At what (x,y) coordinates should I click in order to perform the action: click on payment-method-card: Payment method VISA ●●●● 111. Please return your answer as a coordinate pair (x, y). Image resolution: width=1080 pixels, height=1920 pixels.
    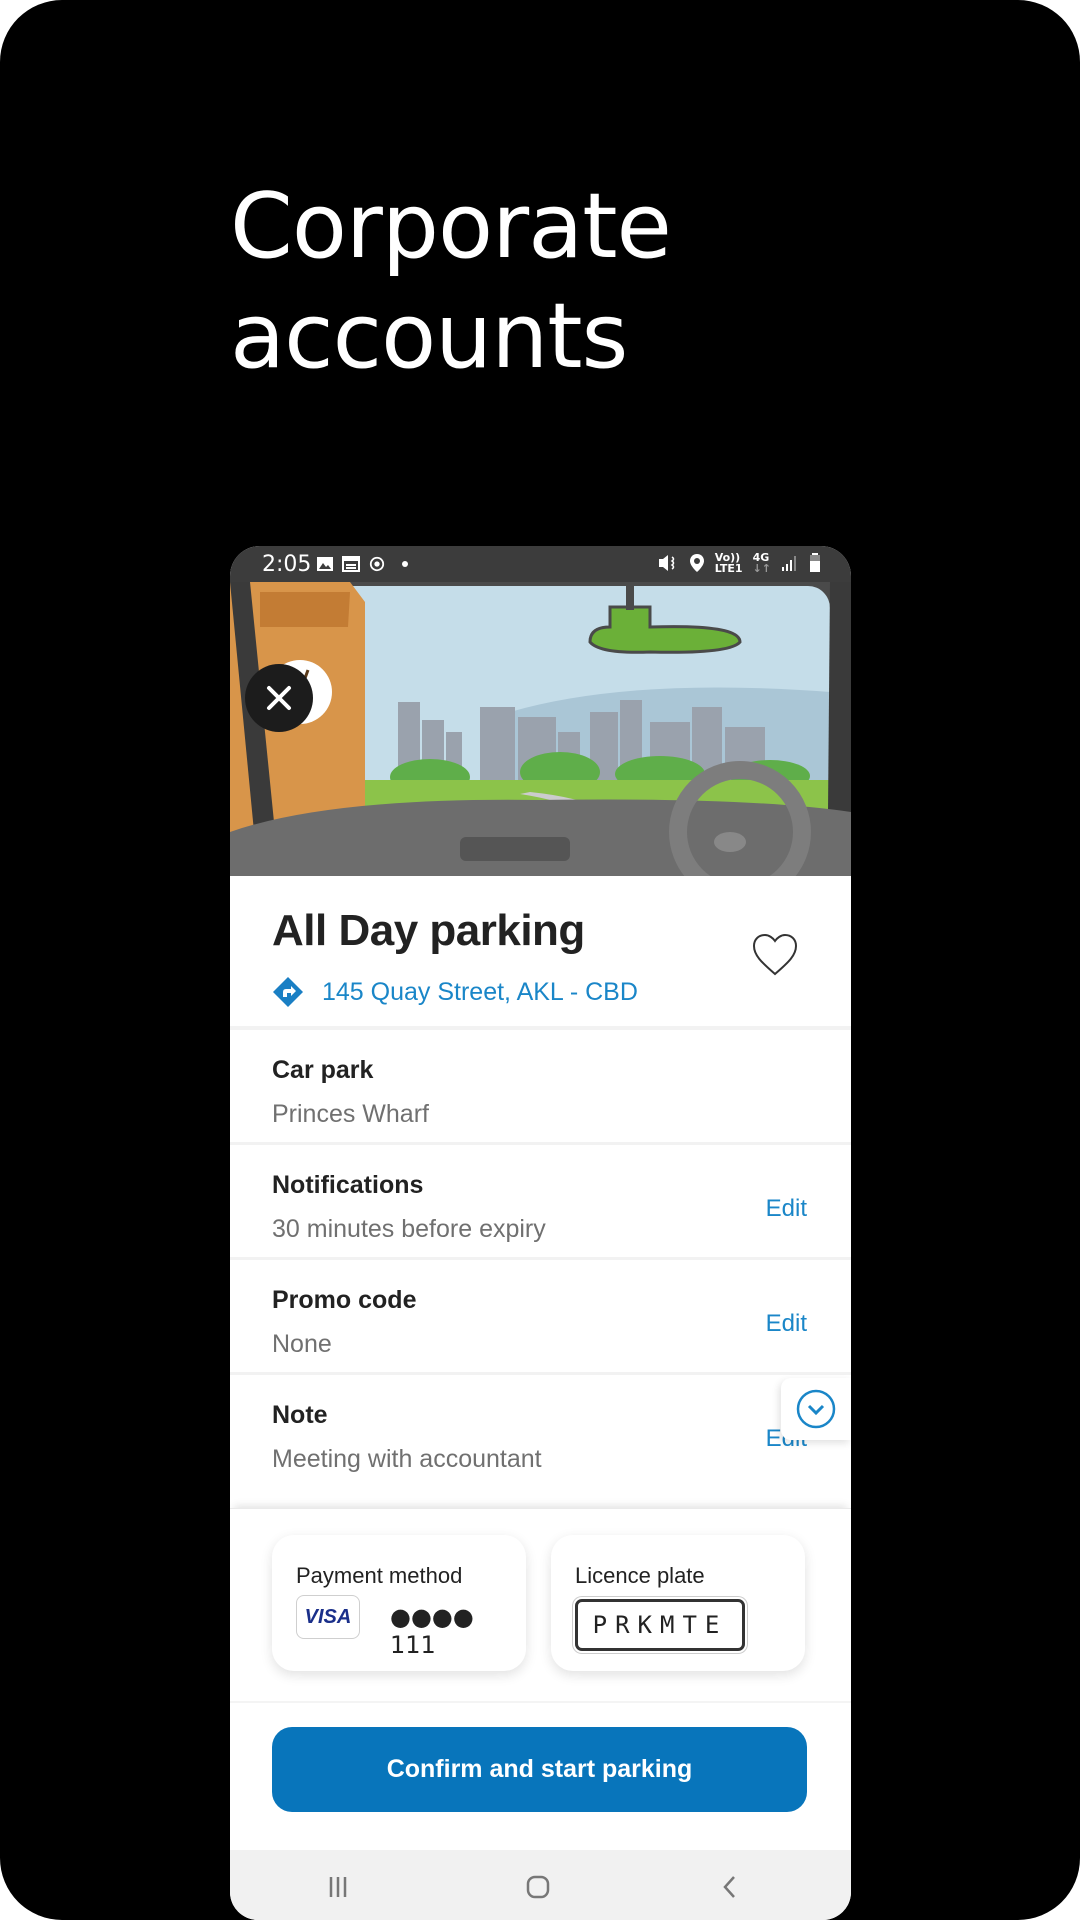
    Looking at the image, I should click on (399, 1603).